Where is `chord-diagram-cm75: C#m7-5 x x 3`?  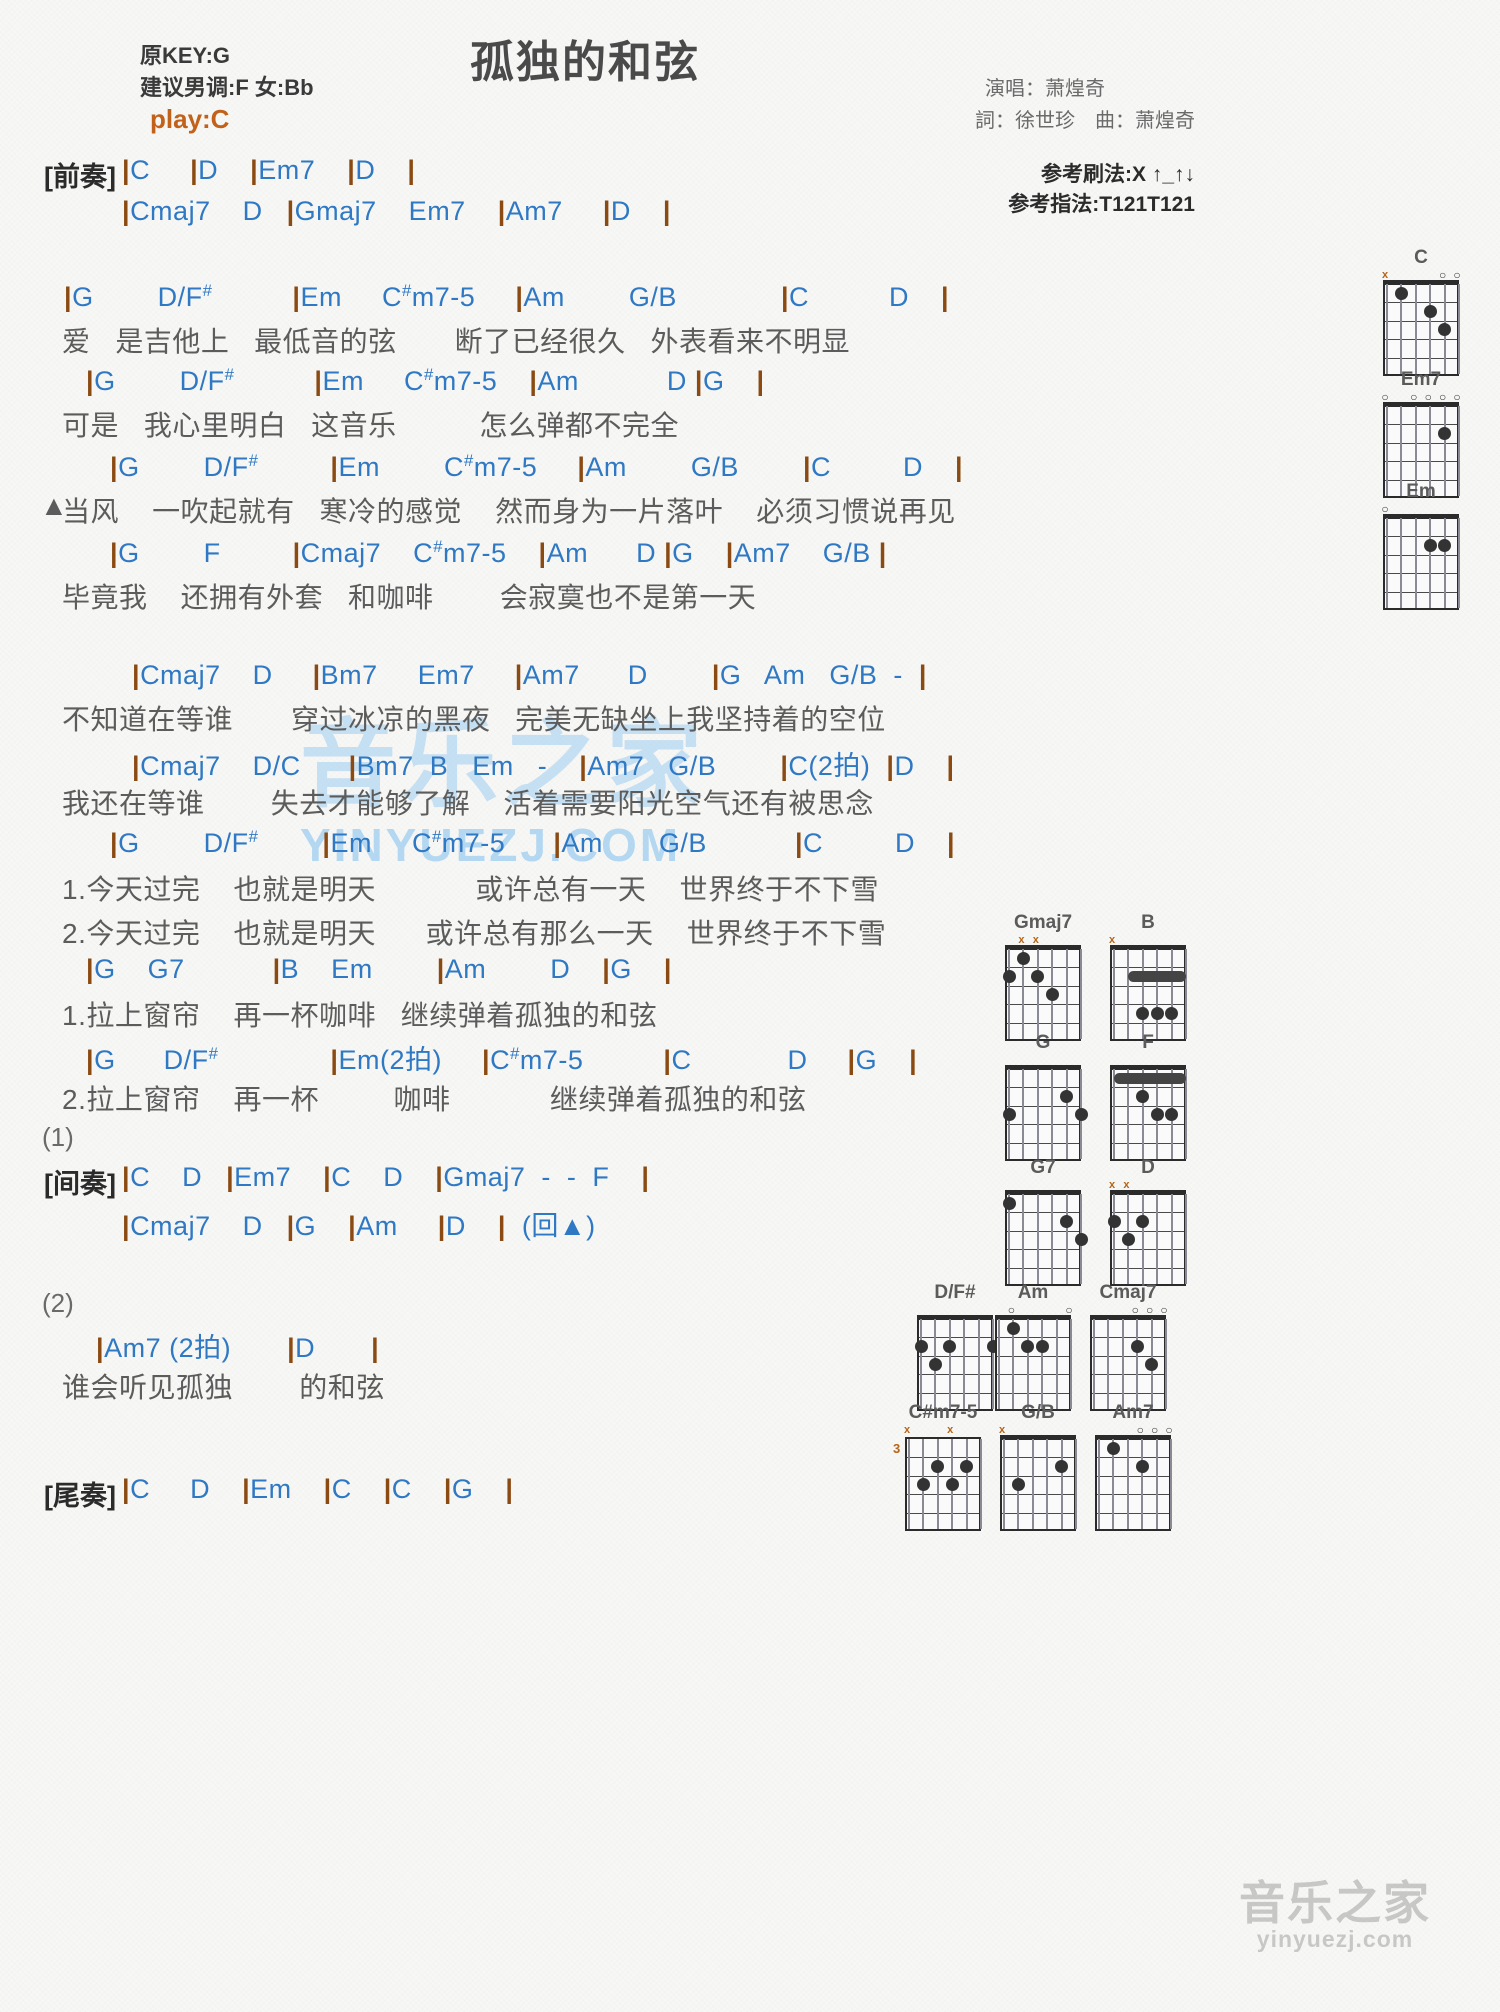
chord-diagram-cm75: C#m7-5 x x 3 is located at coordinates (939, 1467).